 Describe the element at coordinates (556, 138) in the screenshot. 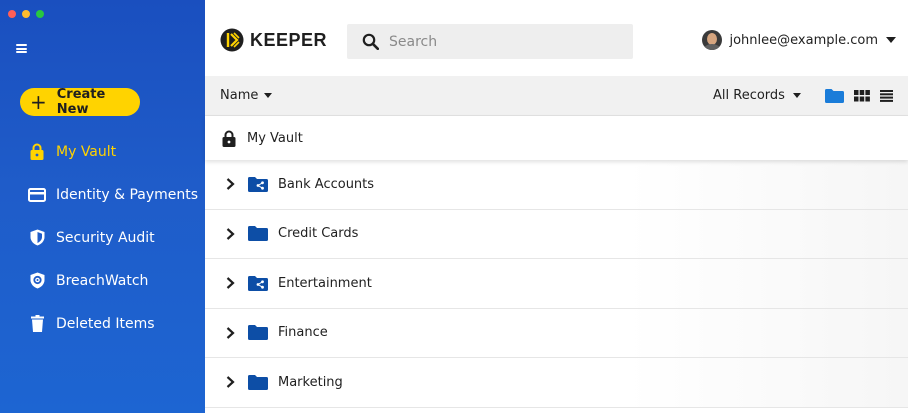

I see `vault-root-row: My Vault` at that location.